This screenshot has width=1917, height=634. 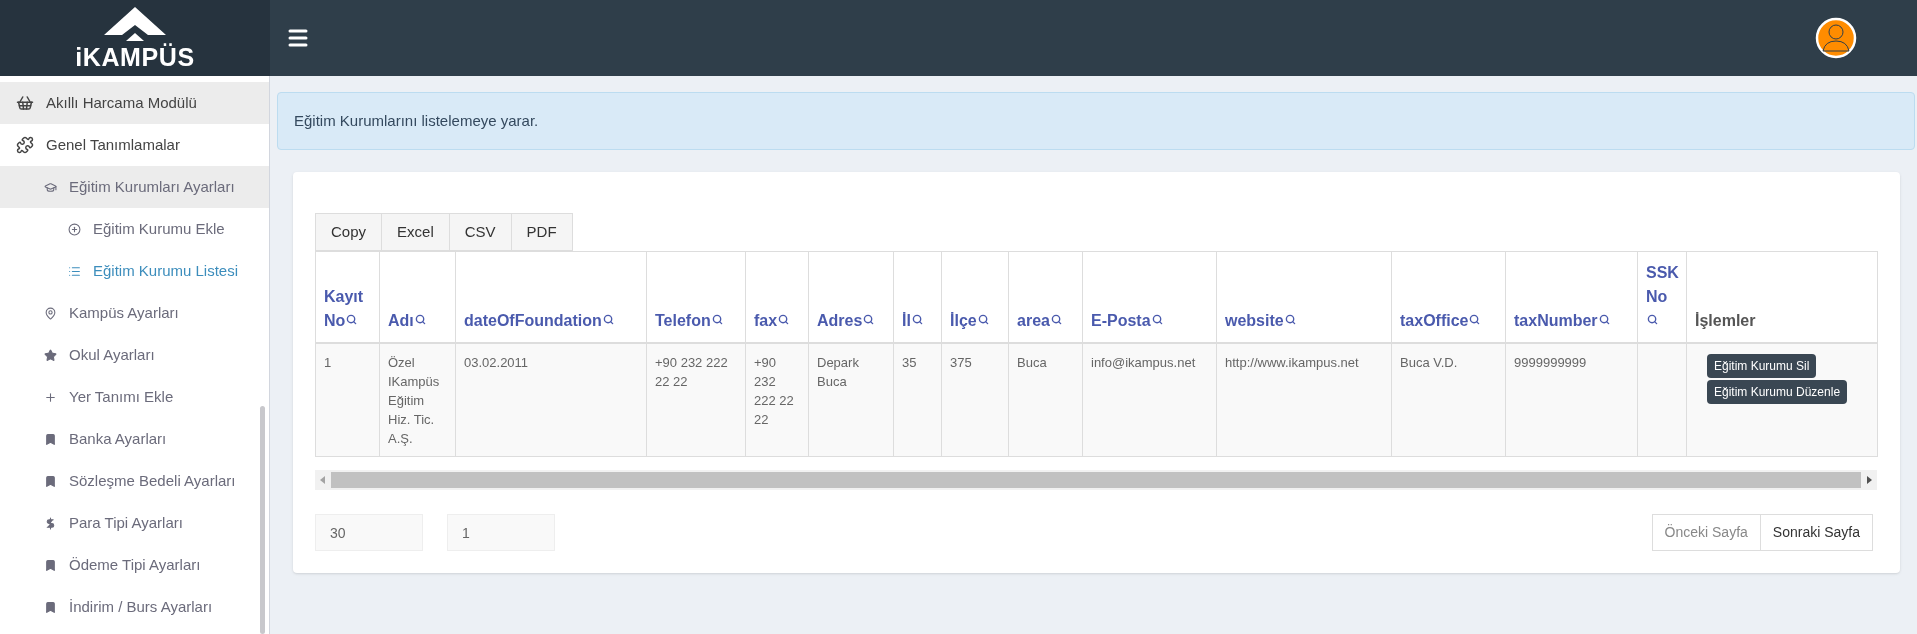 I want to click on column-header: dateOfFoundation, so click(x=551, y=297).